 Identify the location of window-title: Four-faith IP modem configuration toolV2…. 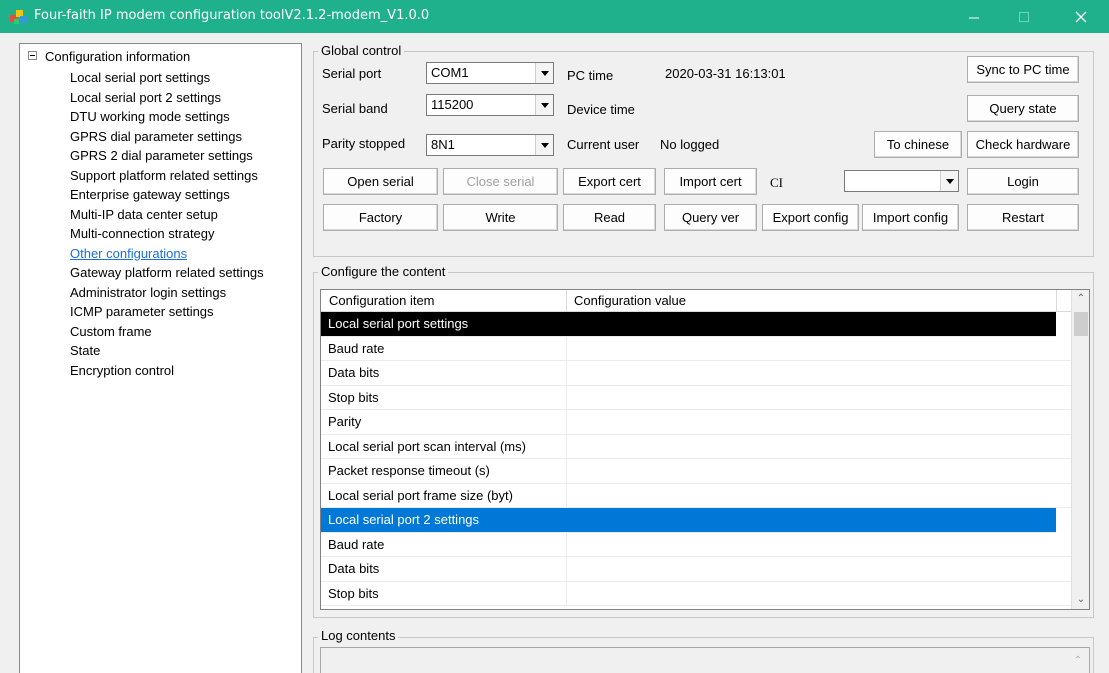
(232, 15).